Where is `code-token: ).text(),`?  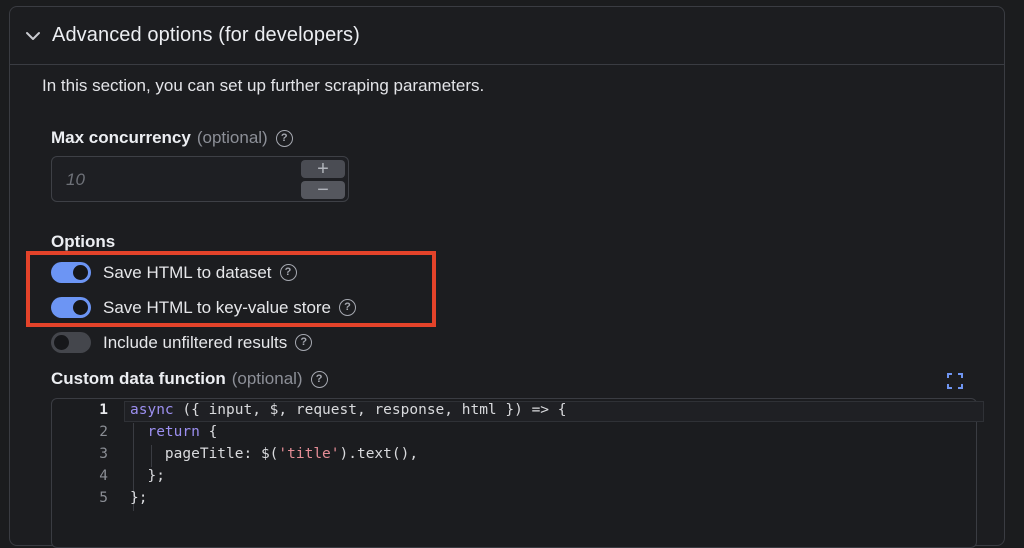 code-token: ).text(), is located at coordinates (379, 454).